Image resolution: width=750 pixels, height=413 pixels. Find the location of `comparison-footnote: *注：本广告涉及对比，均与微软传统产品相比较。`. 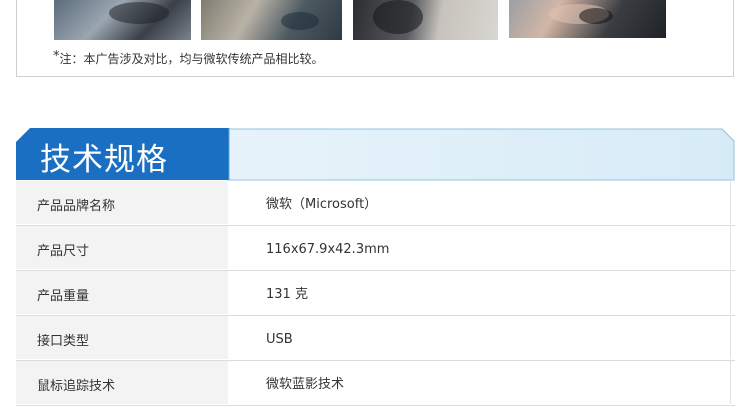

comparison-footnote: *注：本广告涉及对比，均与微软传统产品相比较。 is located at coordinates (188, 58).